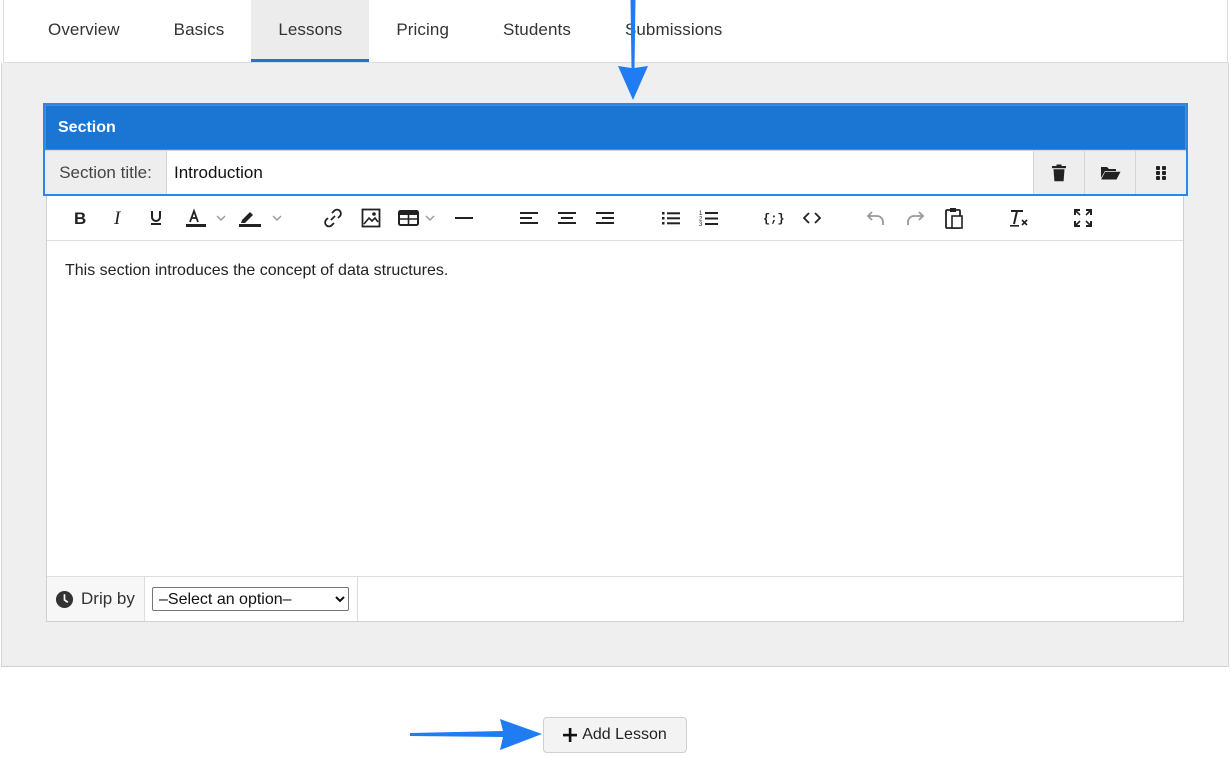 Image resolution: width=1231 pixels, height=757 pixels. I want to click on clock-icon, so click(64, 599).